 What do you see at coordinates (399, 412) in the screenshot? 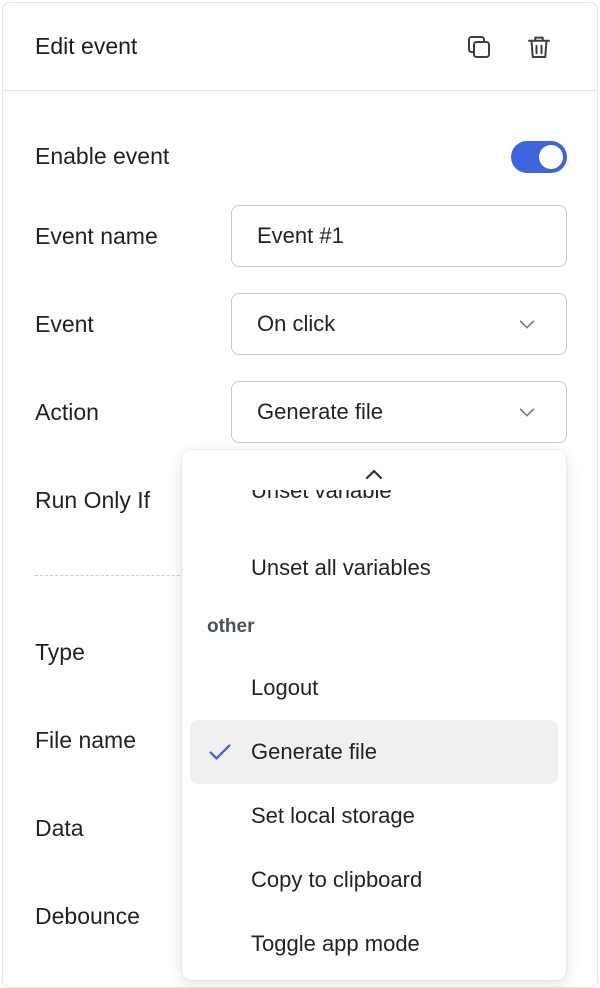
I see `action-select: Generate file` at bounding box center [399, 412].